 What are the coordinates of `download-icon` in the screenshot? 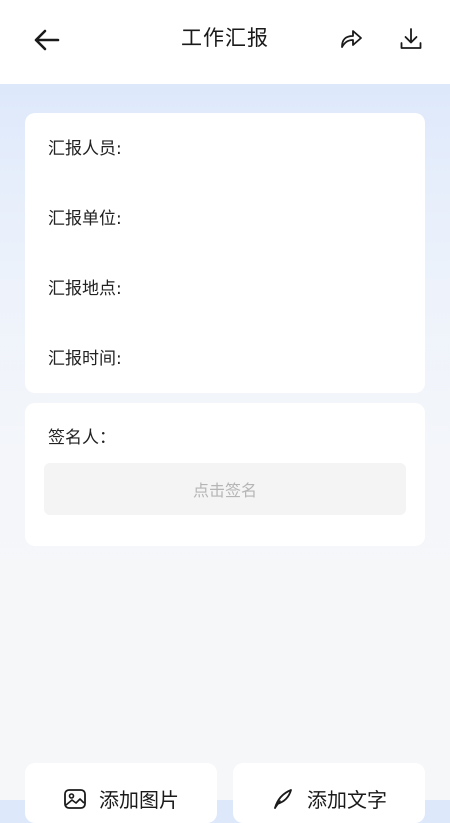 It's located at (411, 38).